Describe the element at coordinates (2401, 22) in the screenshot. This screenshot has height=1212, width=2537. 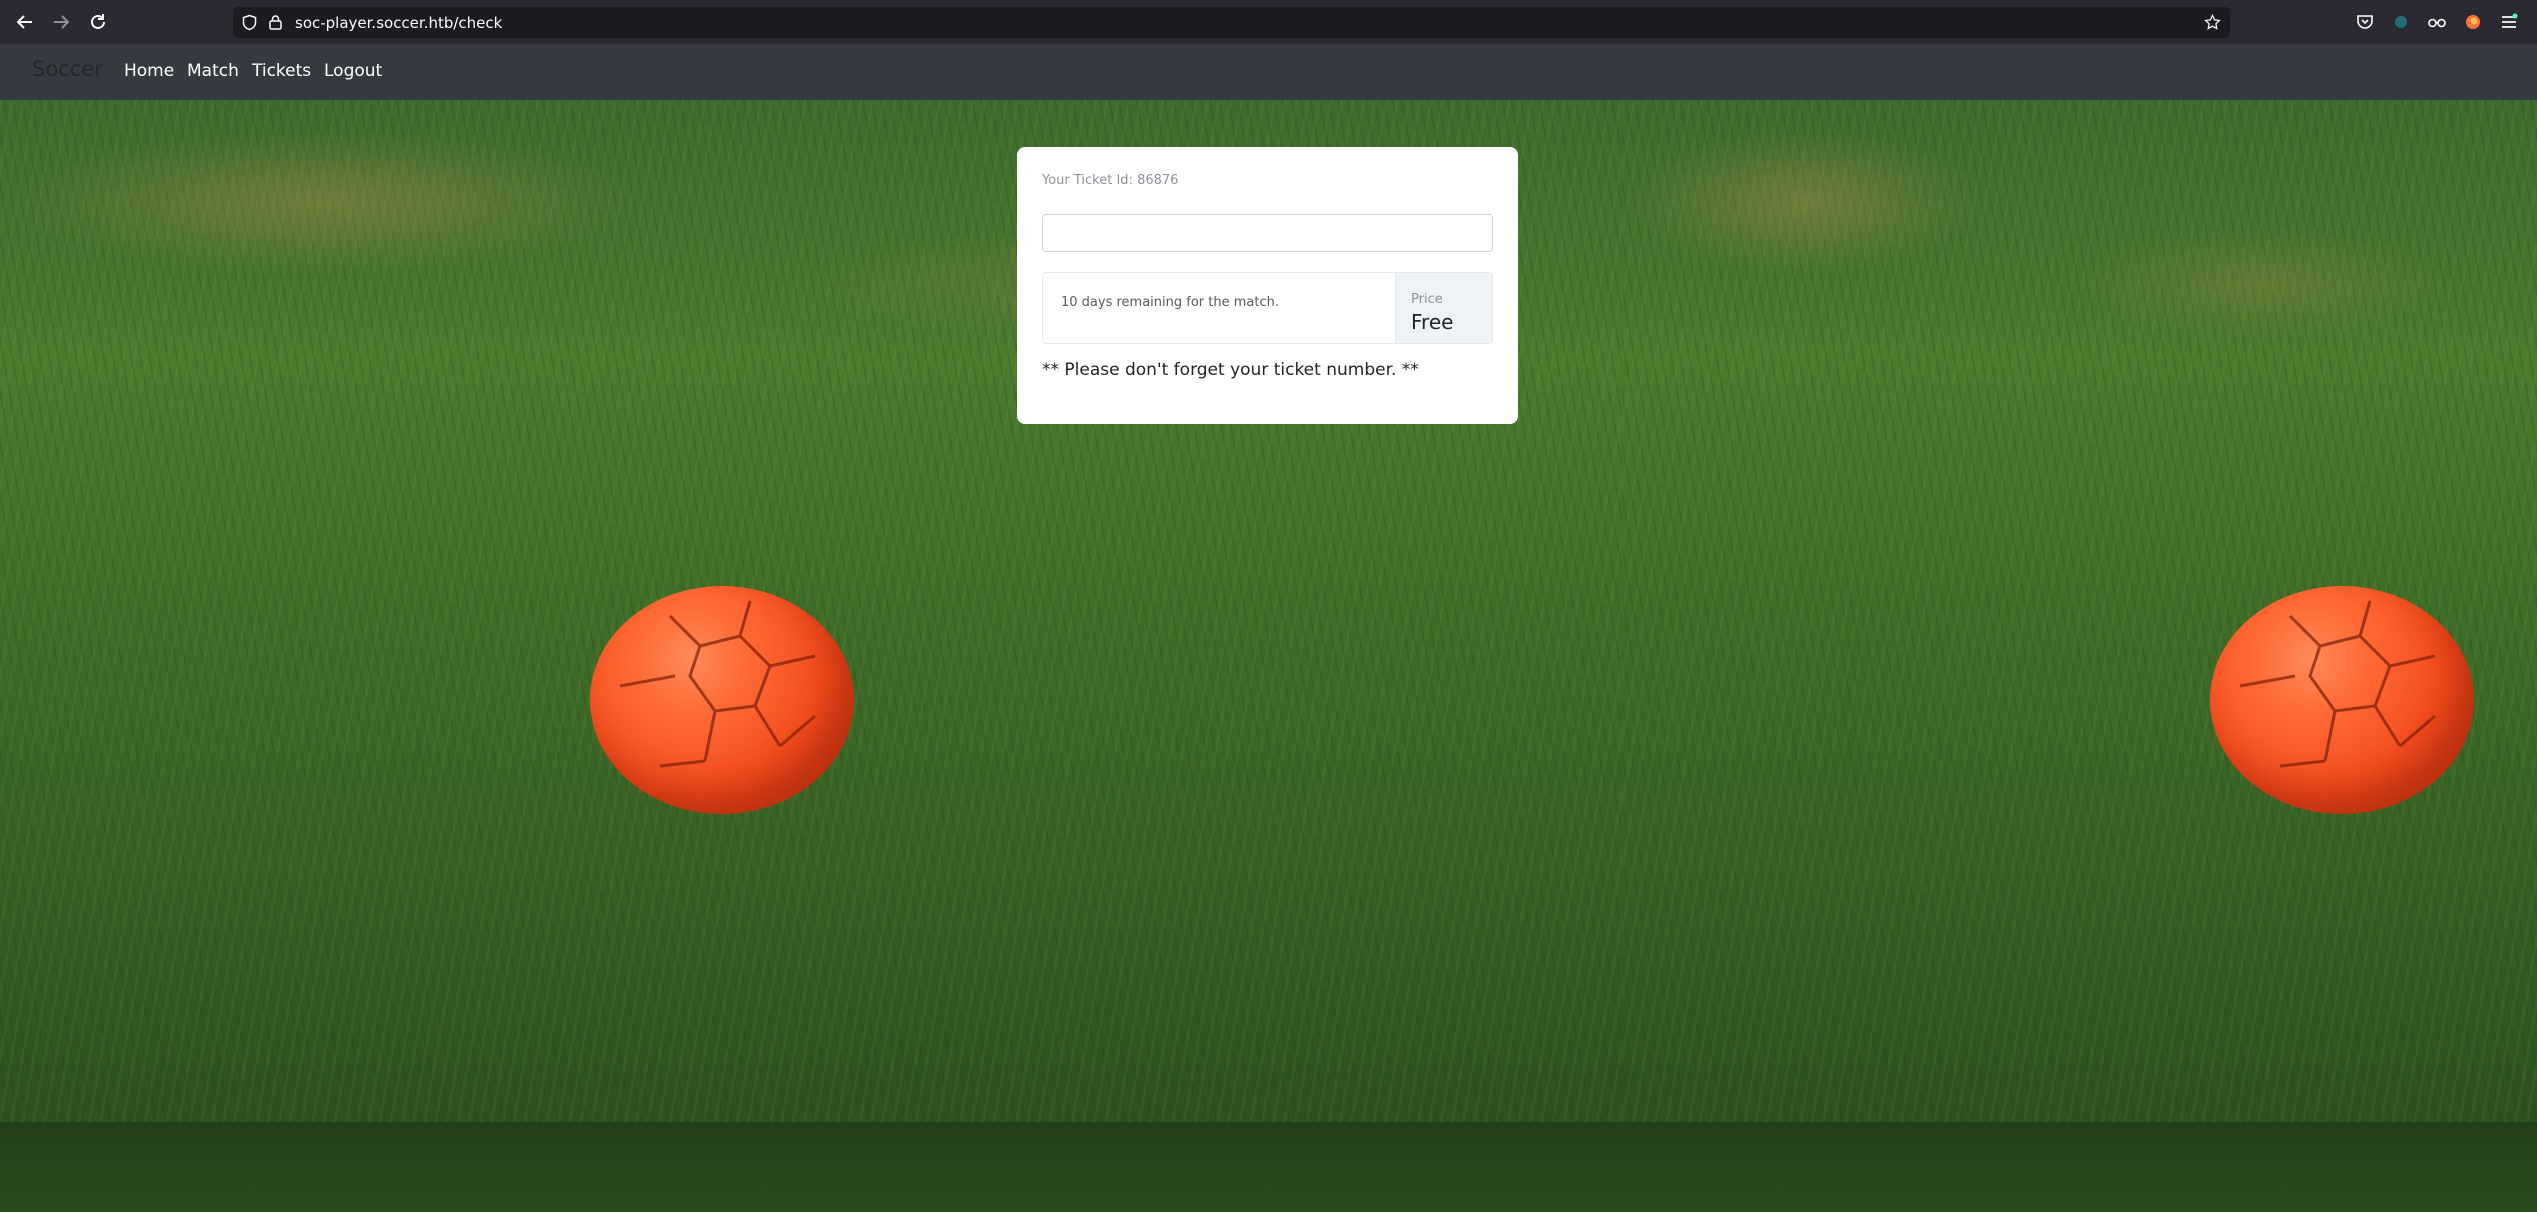
I see `extension-icon` at that location.